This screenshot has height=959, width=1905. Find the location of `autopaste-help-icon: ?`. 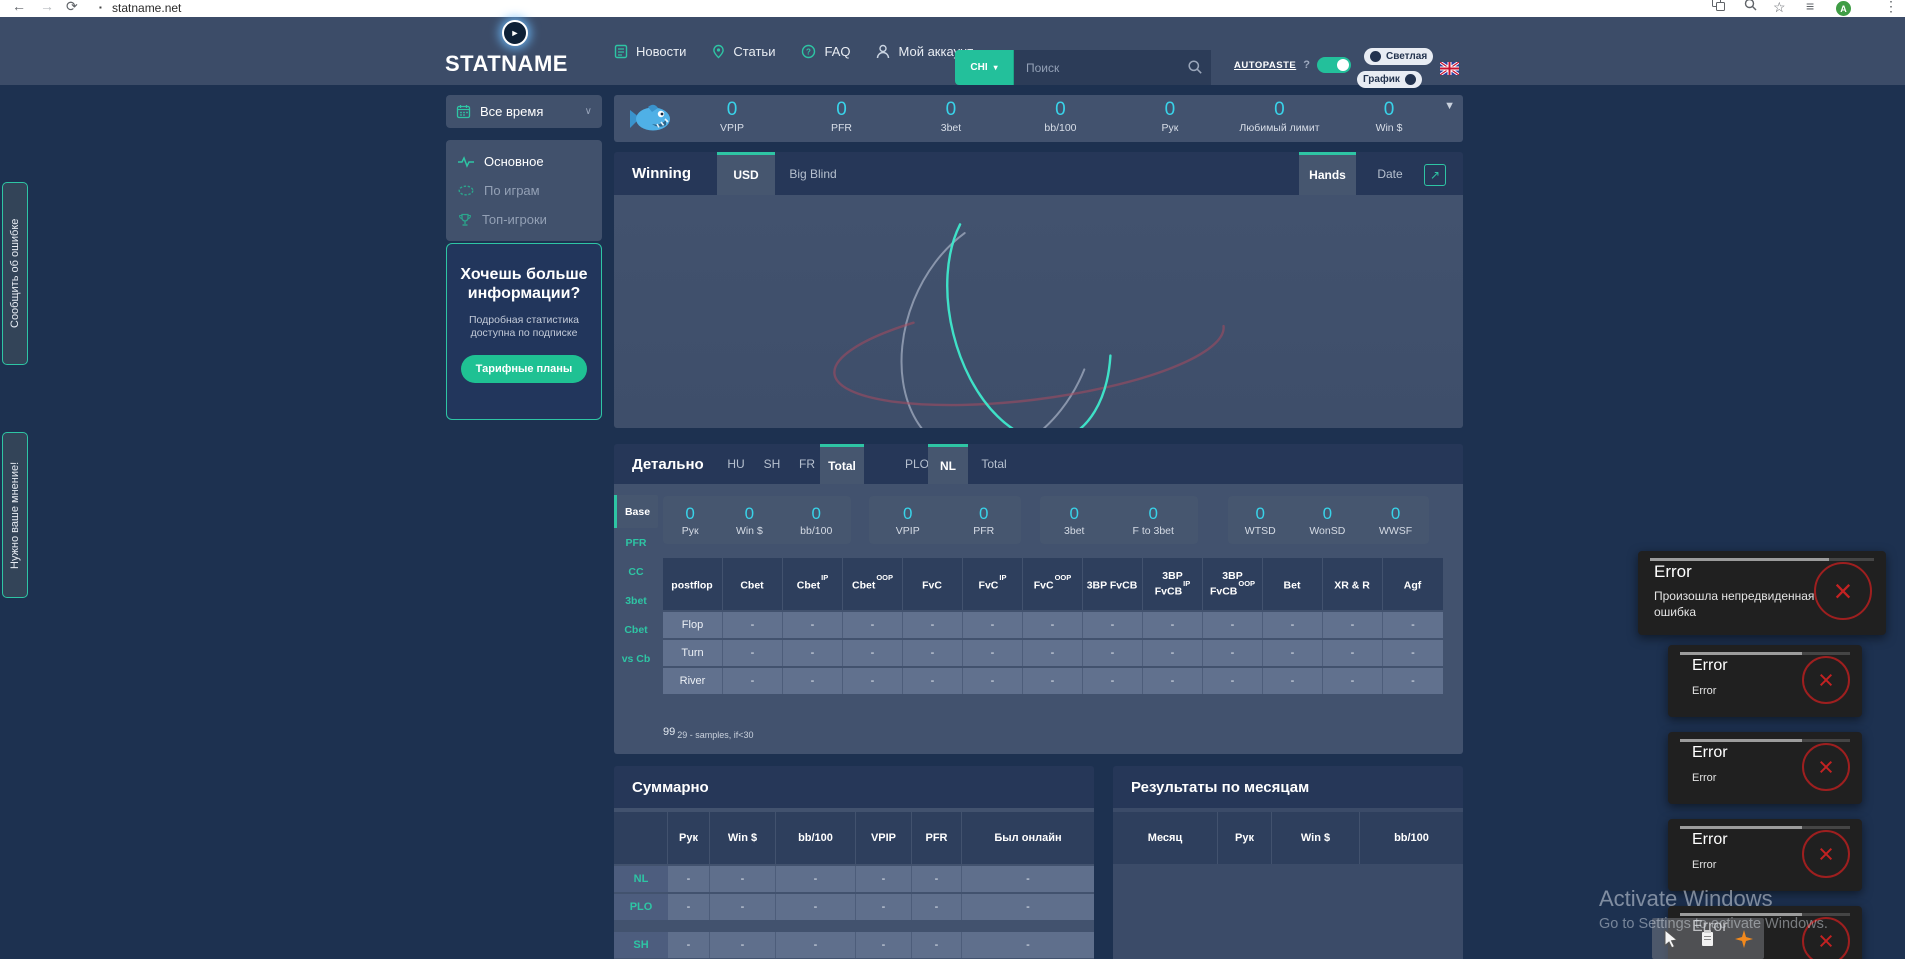

autopaste-help-icon: ? is located at coordinates (1306, 65).